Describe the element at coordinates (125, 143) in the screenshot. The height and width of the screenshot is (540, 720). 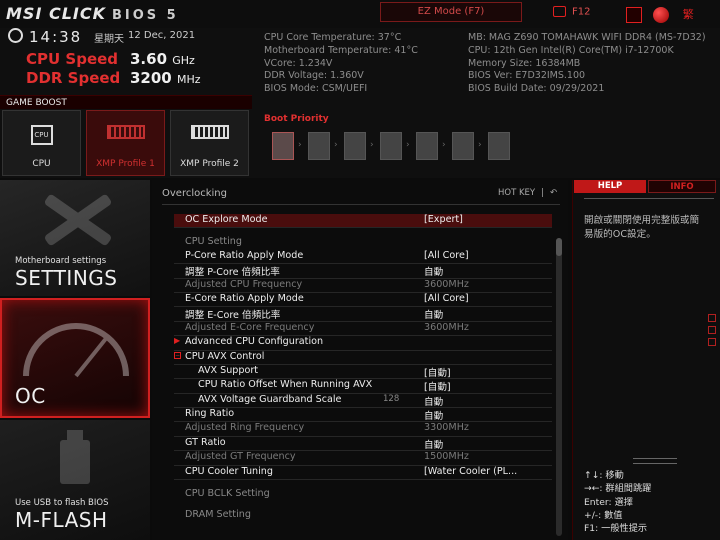
I see `game-boost-xmp1-tile: XMP Profile 1` at that location.